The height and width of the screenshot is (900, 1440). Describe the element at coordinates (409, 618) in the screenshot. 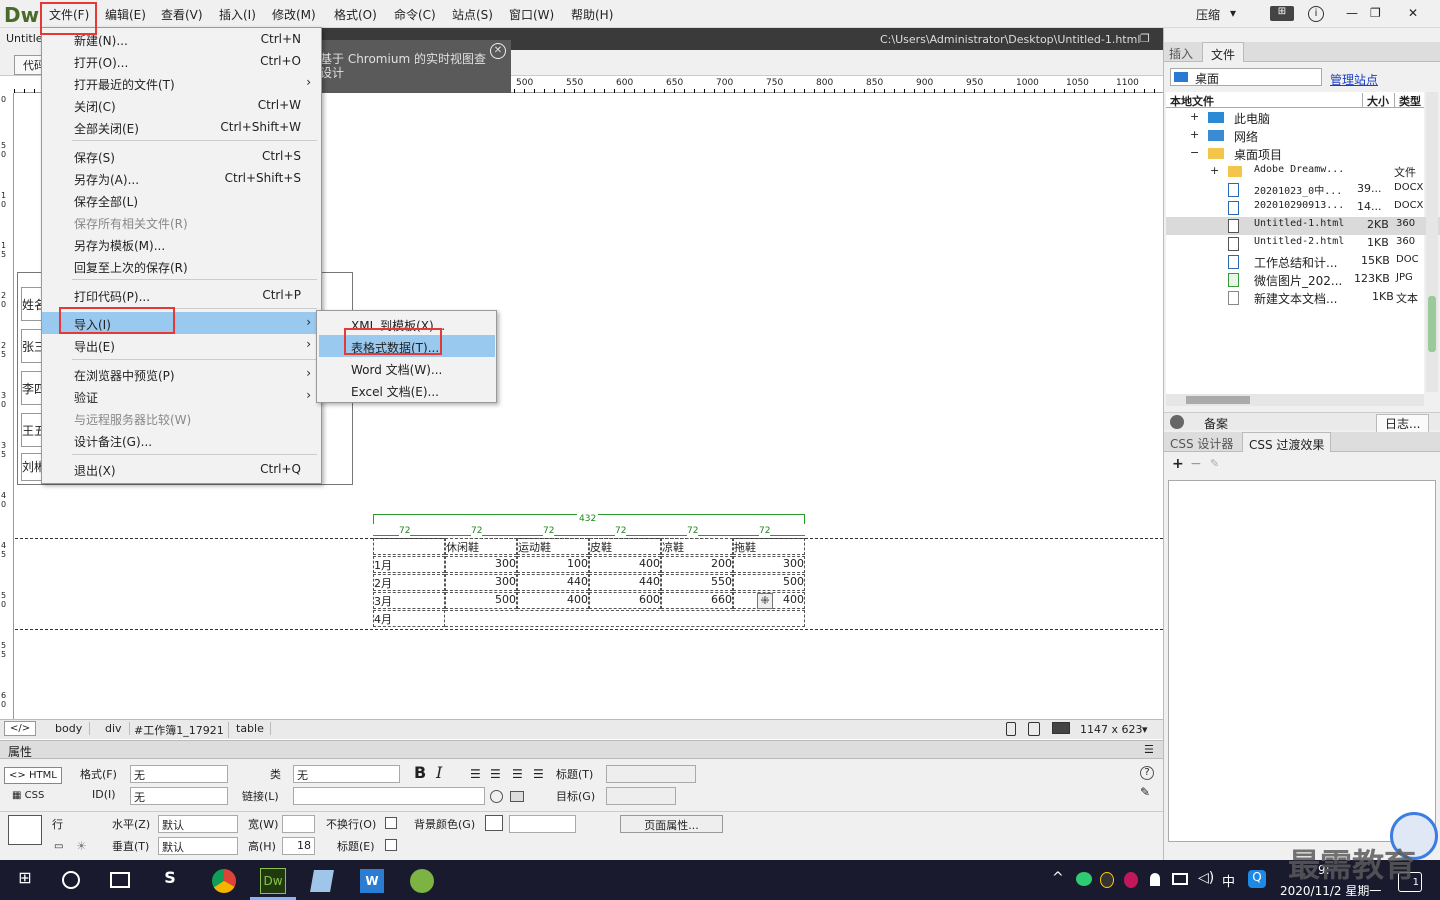

I see `table-cell: 4月` at that location.